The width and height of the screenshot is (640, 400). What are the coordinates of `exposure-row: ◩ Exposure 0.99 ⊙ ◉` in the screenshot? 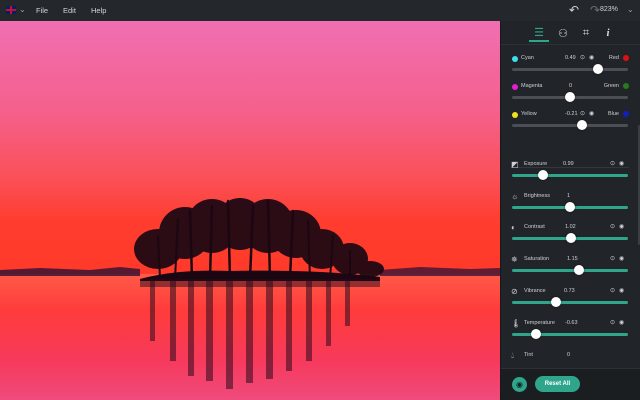 It's located at (570, 174).